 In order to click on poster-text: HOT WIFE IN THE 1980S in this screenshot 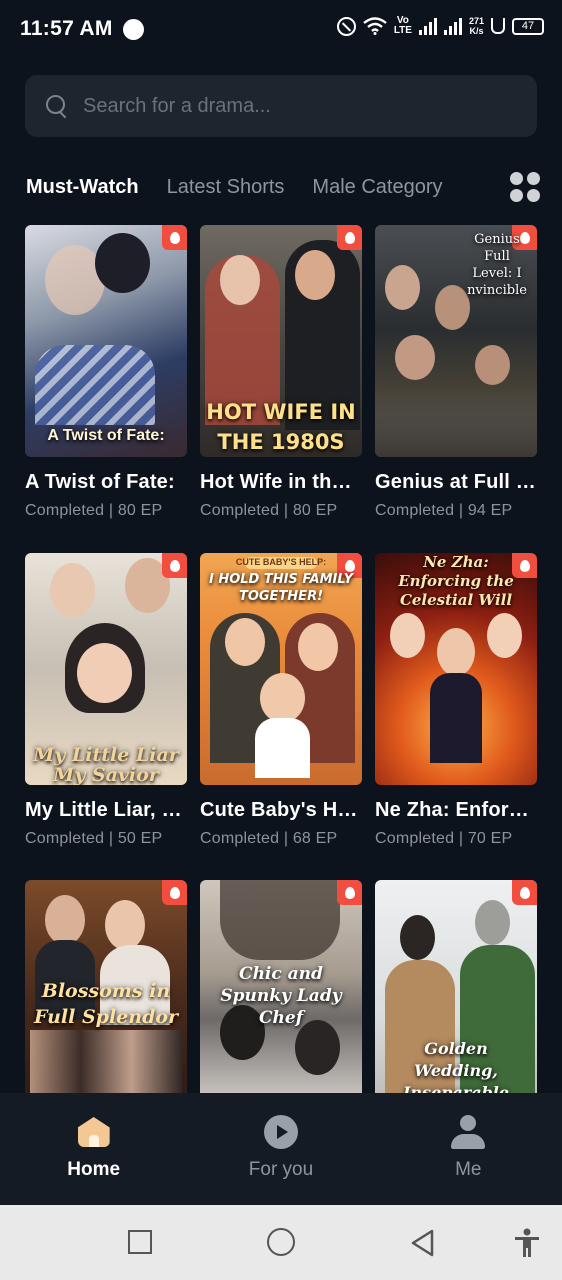, I will do `click(281, 427)`.